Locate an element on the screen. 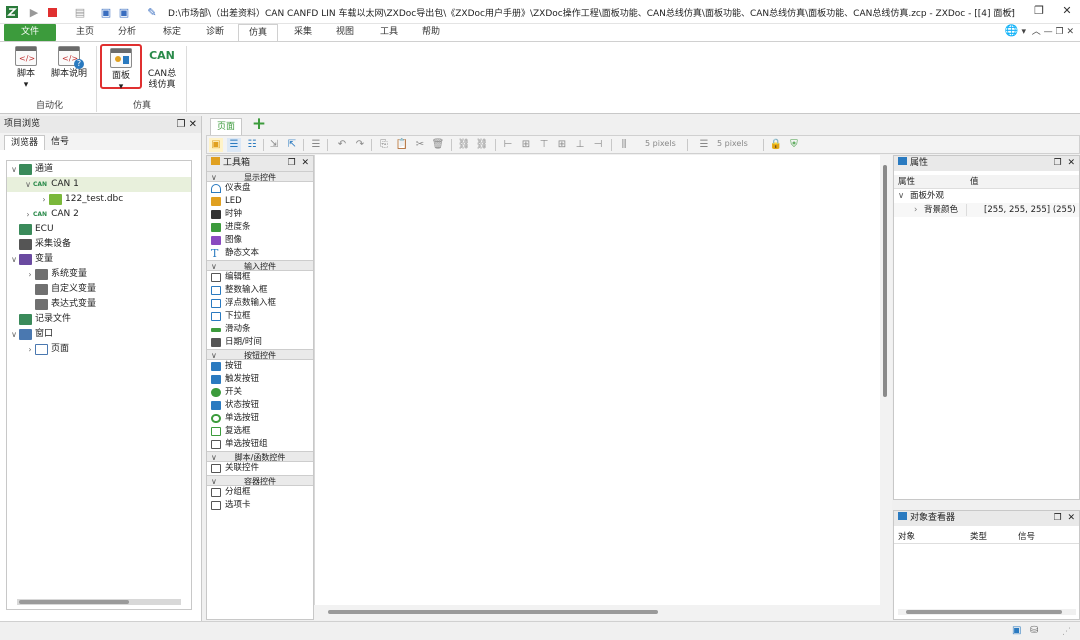  toolbox-item-slider: 滑动条 is located at coordinates (260, 329).